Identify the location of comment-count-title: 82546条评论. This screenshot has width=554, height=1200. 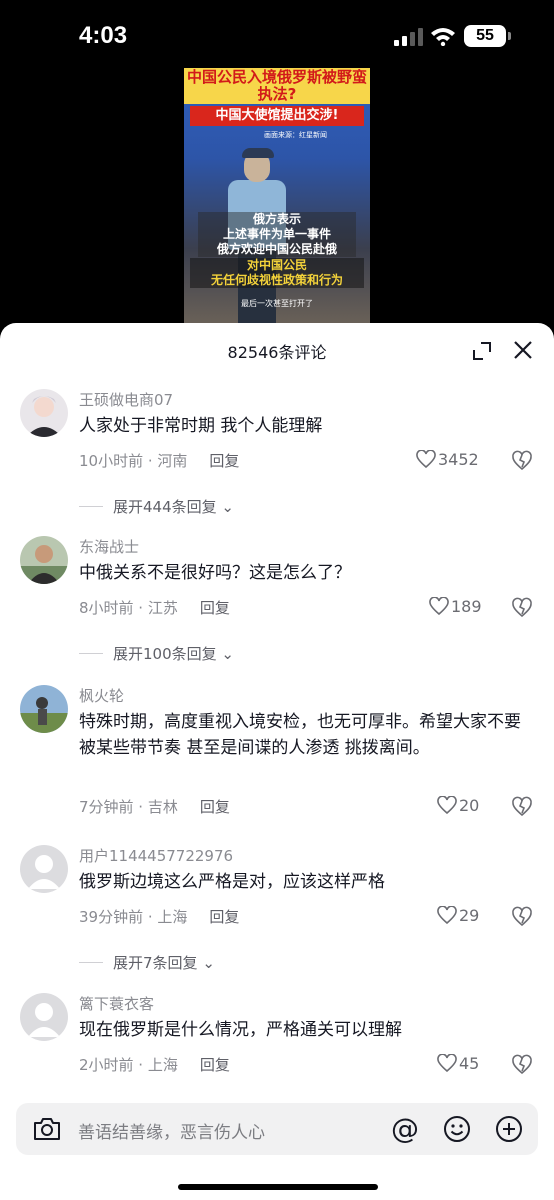
(277, 352).